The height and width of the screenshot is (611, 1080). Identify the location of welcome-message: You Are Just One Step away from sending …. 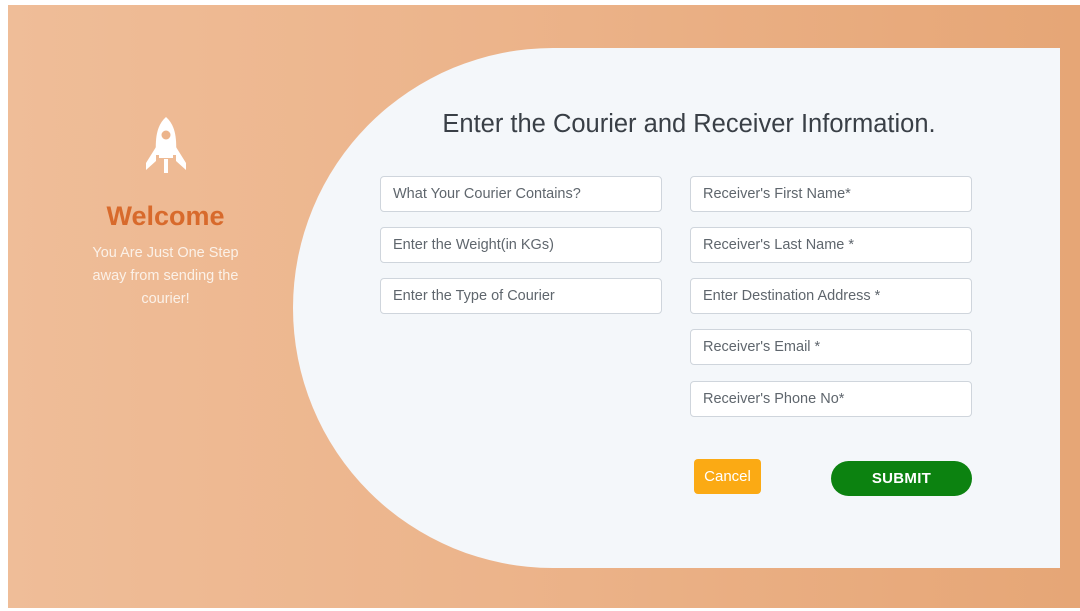
(165, 276).